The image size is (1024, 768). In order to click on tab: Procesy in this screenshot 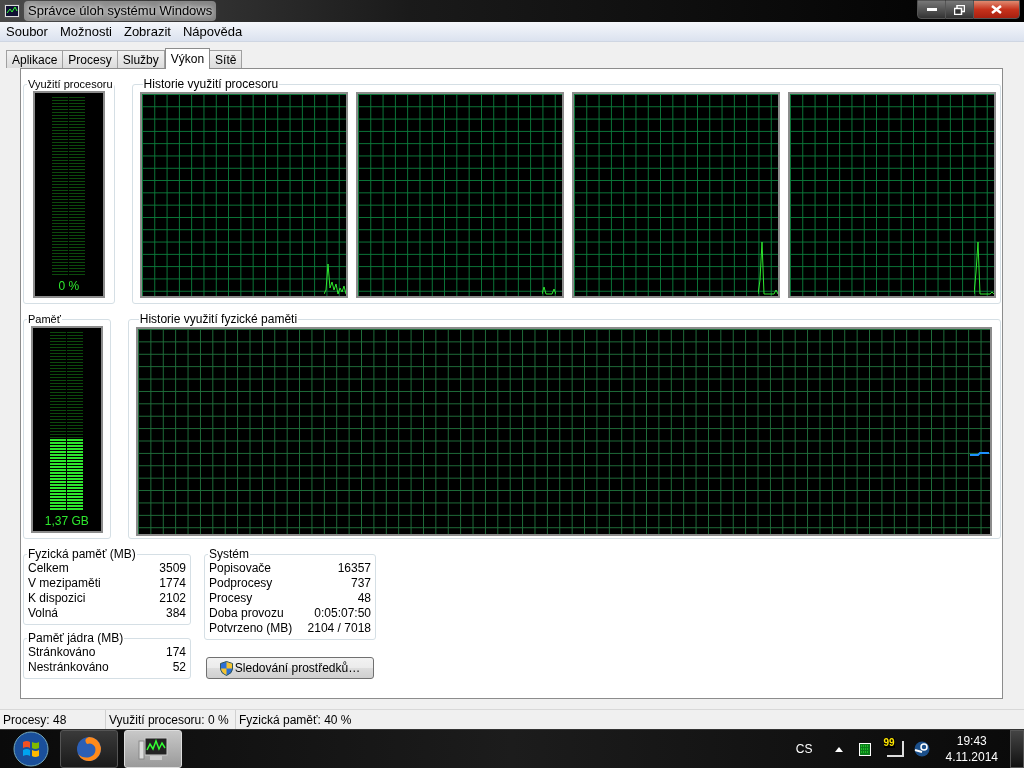, I will do `click(90, 59)`.